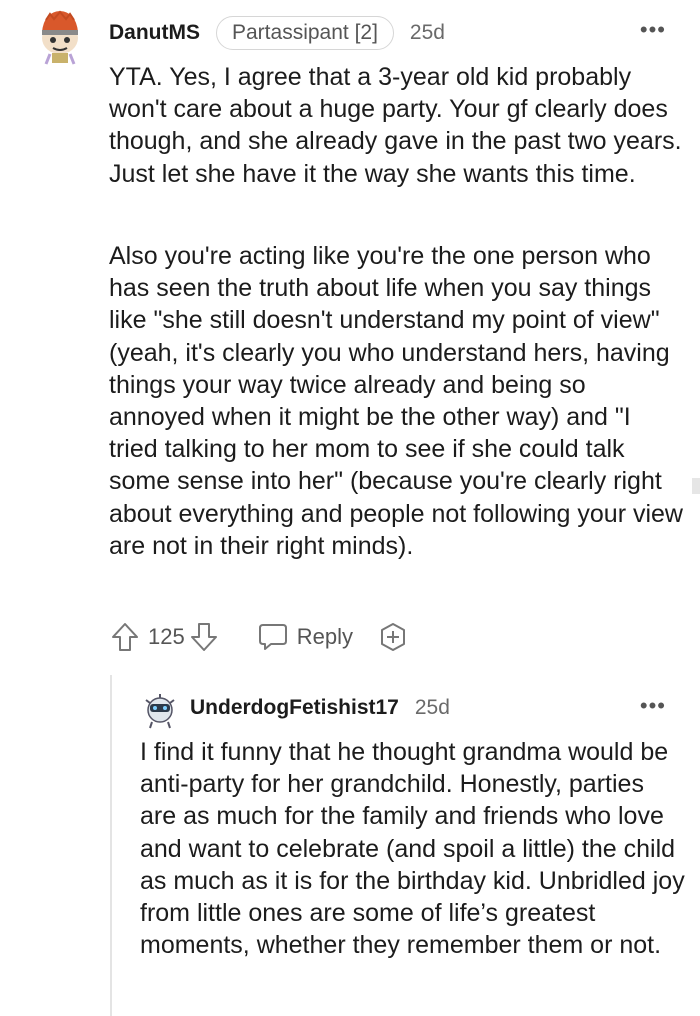 This screenshot has width=700, height=1016. Describe the element at coordinates (324, 636) in the screenshot. I see `reply-label: Reply` at that location.